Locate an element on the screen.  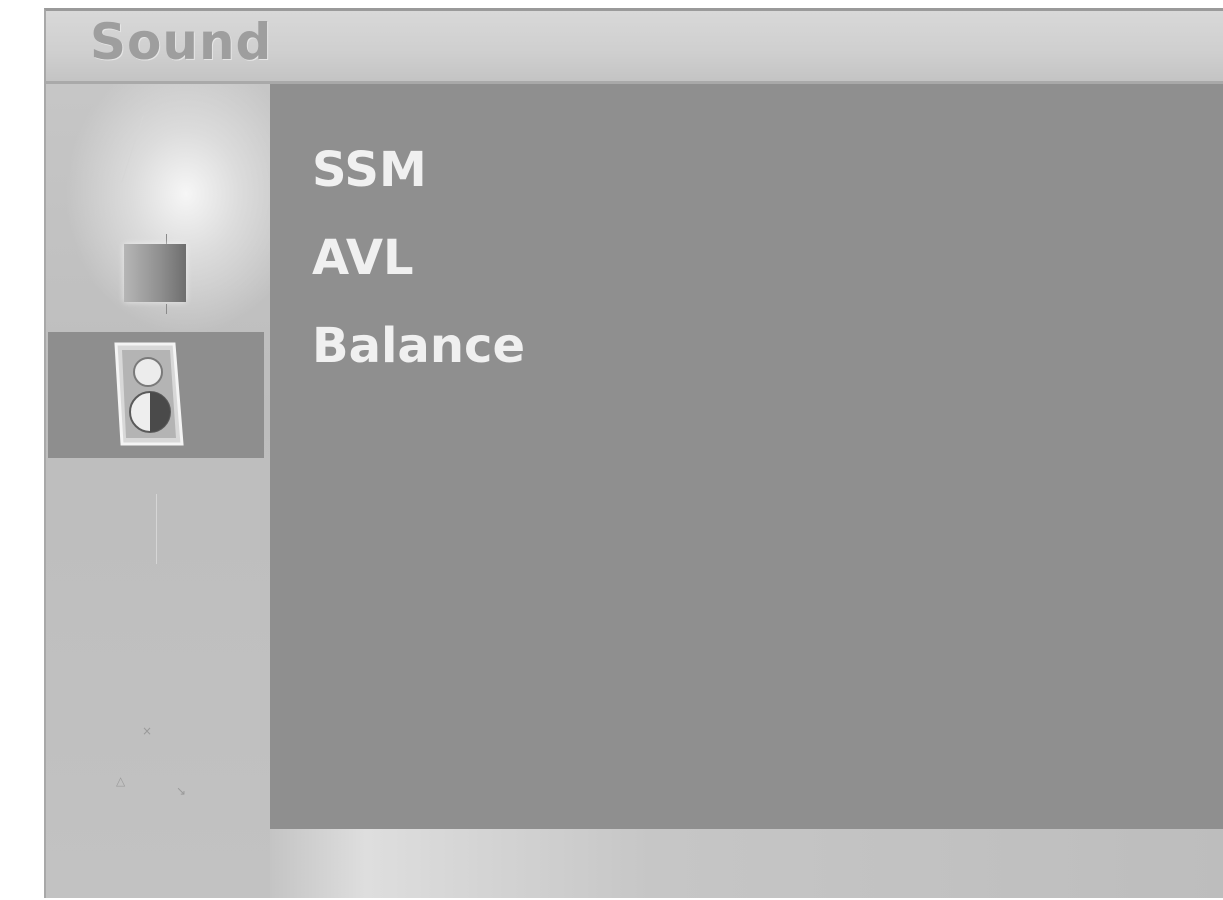
menu-list: SSM AVL Balance is located at coordinates (418, 258).